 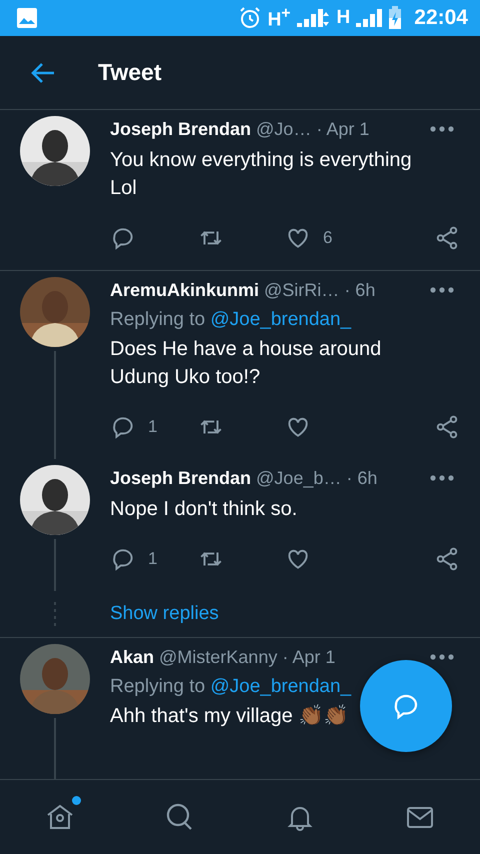 What do you see at coordinates (218, 657) in the screenshot?
I see `author-handle: @MisterKanny` at bounding box center [218, 657].